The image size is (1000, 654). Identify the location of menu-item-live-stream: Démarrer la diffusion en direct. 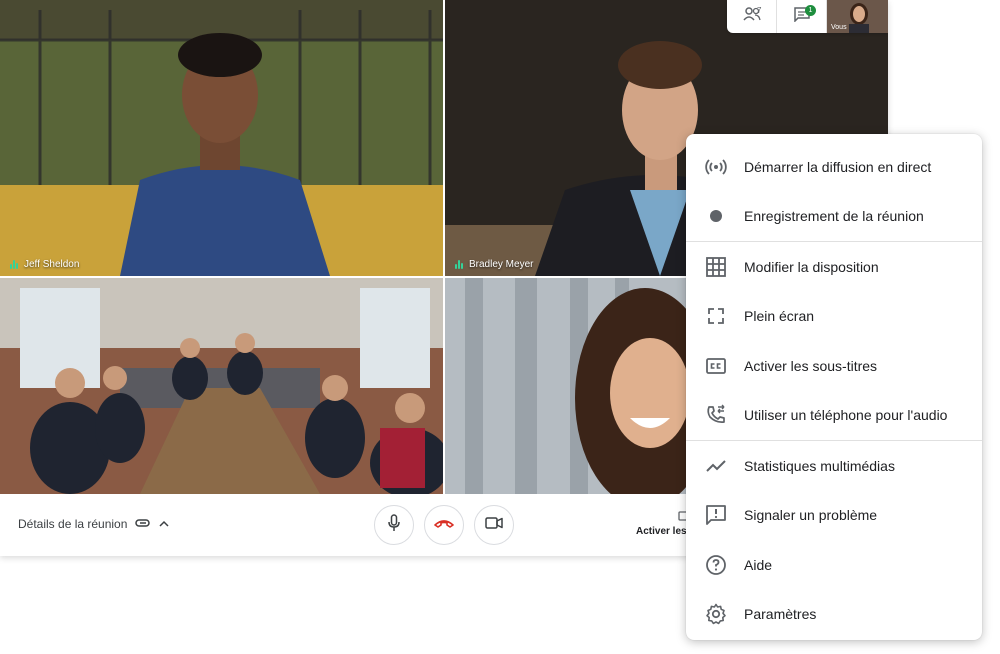
(834, 167).